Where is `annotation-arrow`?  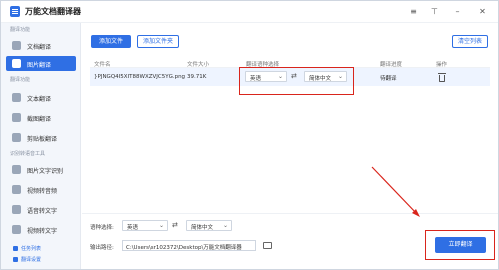
annotation-arrow is located at coordinates (395, 191).